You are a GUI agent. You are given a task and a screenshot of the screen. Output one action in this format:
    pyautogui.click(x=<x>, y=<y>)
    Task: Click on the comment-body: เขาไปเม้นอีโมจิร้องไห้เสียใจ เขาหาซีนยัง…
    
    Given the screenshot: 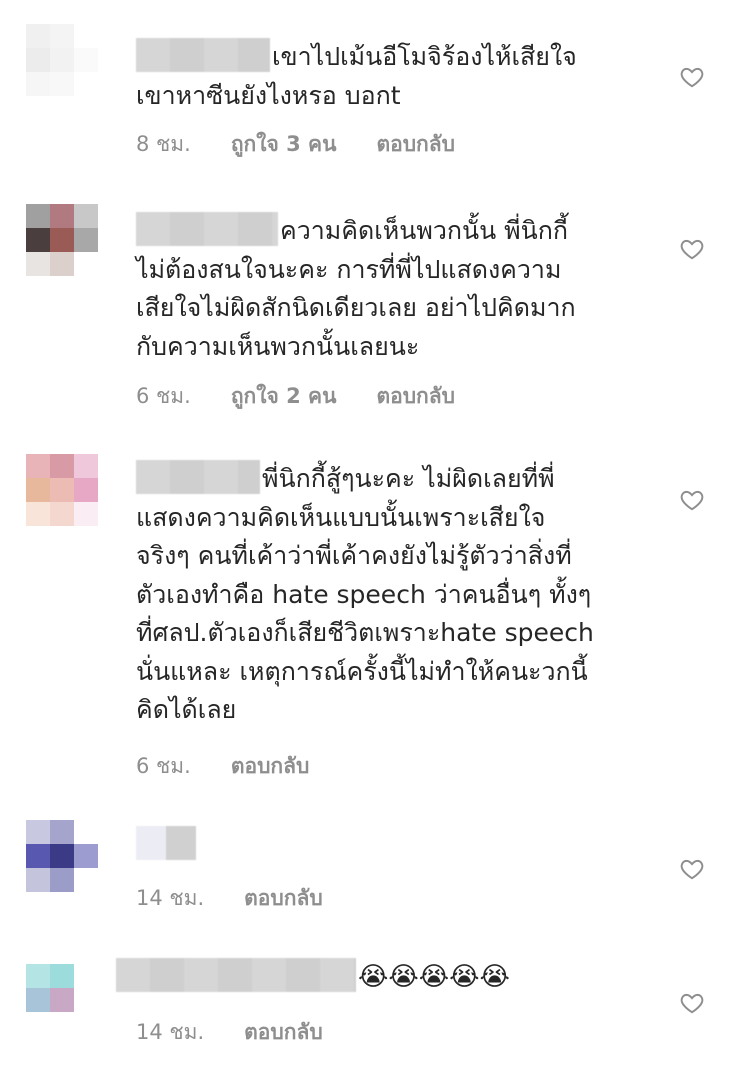 What is the action you would take?
    pyautogui.click(x=396, y=76)
    